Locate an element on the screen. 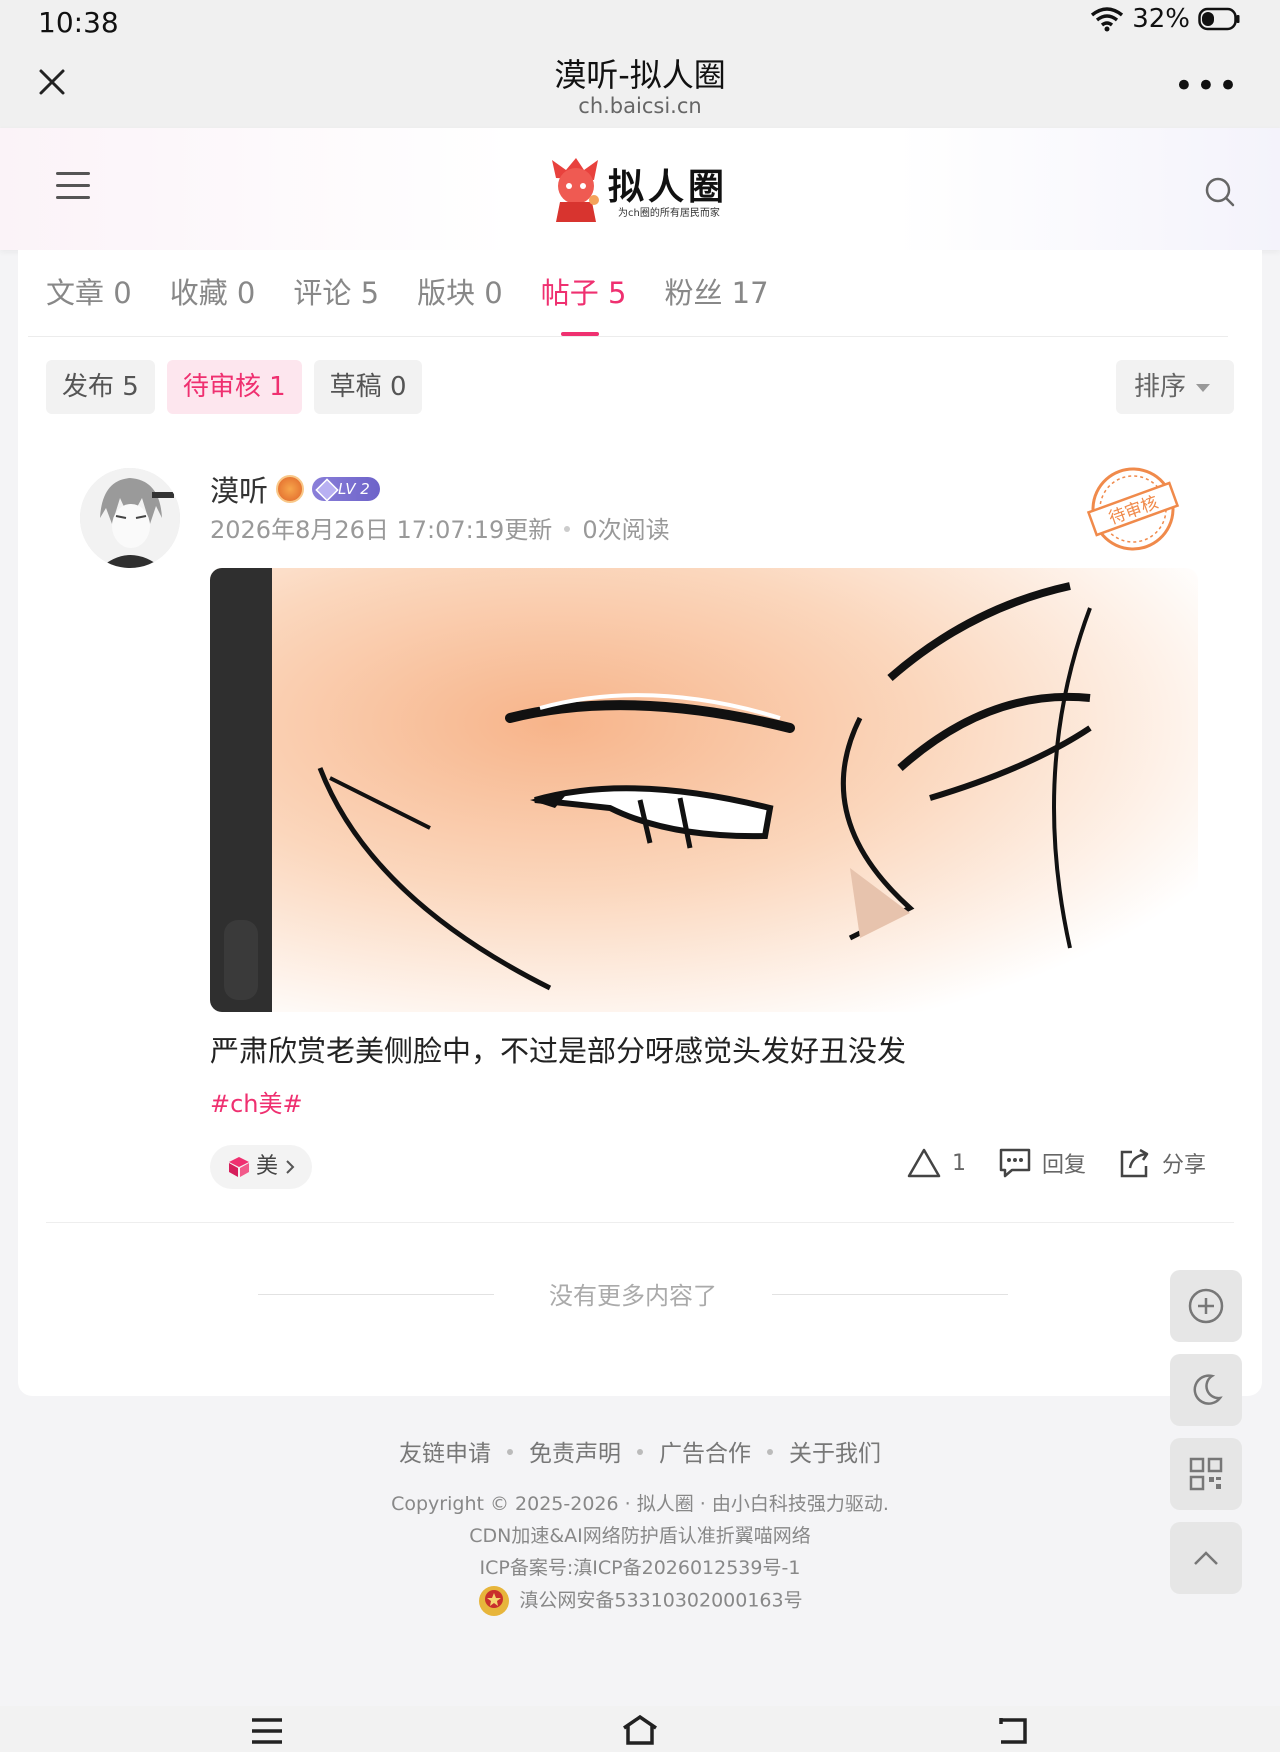 This screenshot has height=1752, width=1280. post-status-filters: 发布 5 待审核 1 草稿 0 is located at coordinates (234, 387).